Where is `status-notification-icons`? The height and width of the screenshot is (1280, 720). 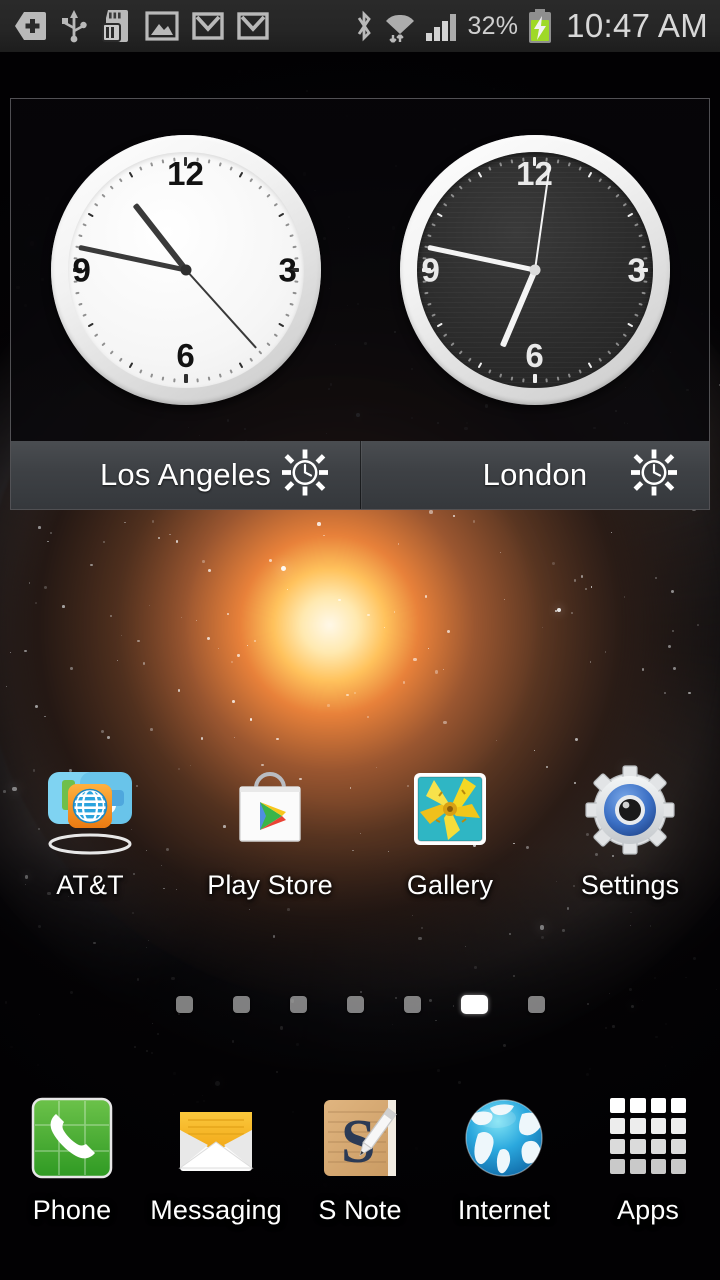
status-notification-icons is located at coordinates (183, 26).